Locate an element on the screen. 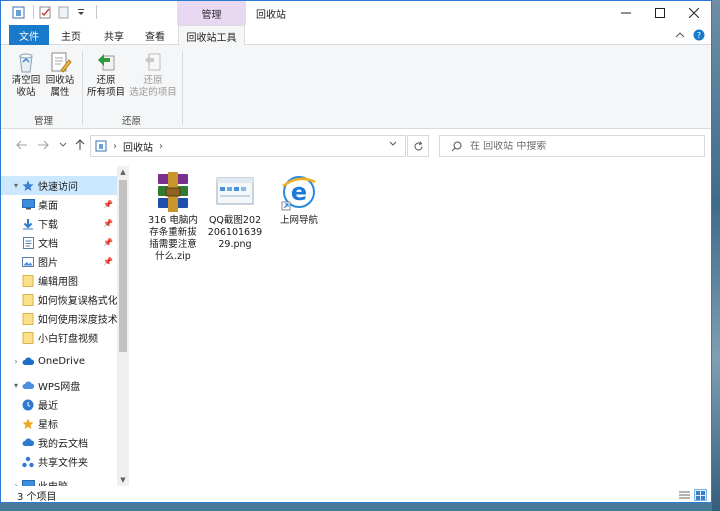 The image size is (720, 511). nav-folder-videos: 小白钉盘视频 is located at coordinates (59, 337).